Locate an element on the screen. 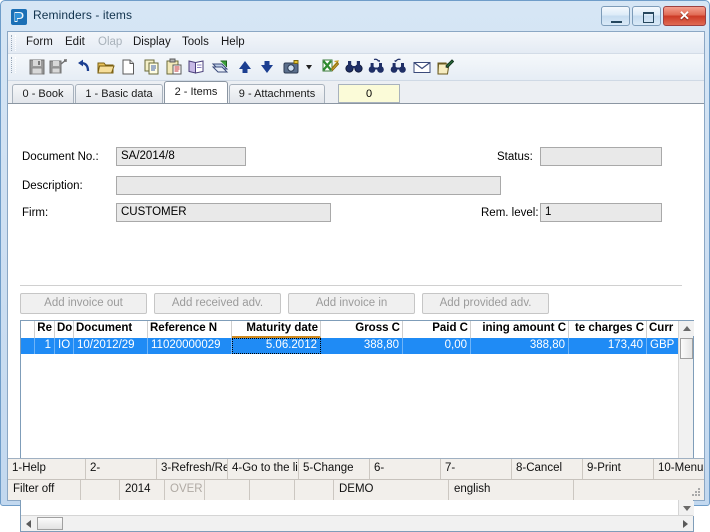 Image resolution: width=710 pixels, height=532 pixels. copy-icon is located at coordinates (152, 67).